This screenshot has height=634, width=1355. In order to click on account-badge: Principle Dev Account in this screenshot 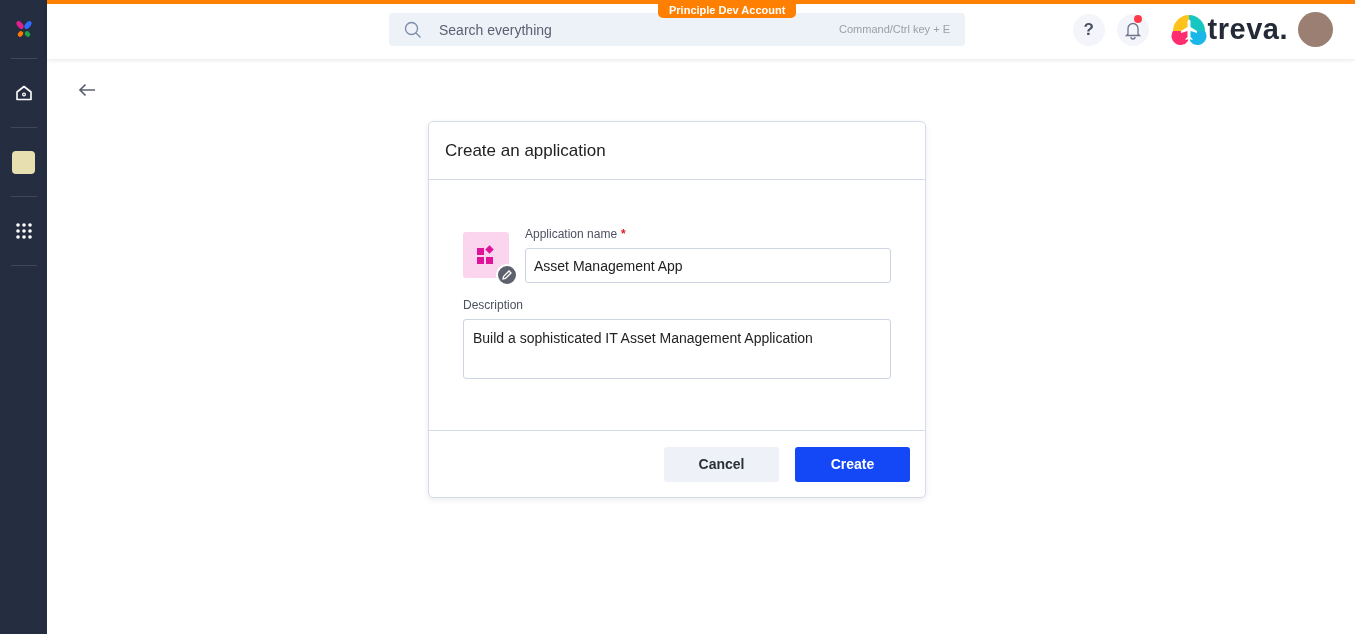, I will do `click(727, 10)`.